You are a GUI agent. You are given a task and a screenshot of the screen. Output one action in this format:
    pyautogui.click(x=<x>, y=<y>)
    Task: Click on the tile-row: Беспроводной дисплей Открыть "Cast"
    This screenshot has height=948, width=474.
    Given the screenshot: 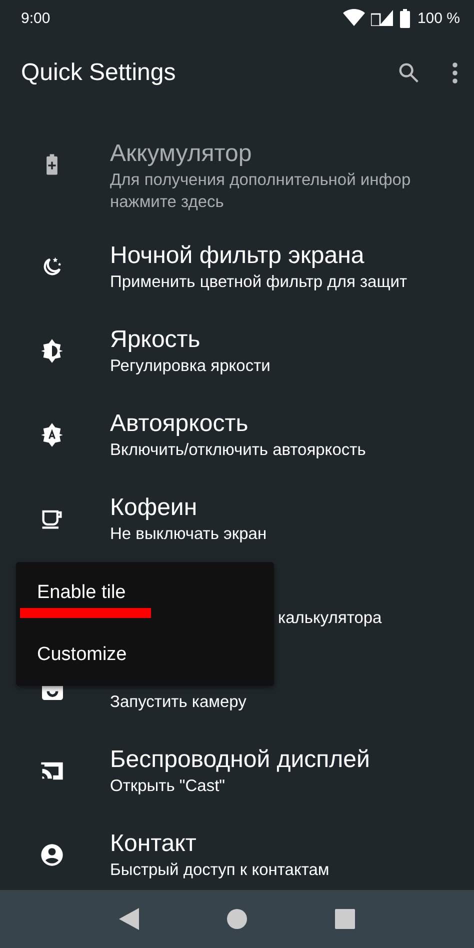 What is the action you would take?
    pyautogui.click(x=237, y=786)
    